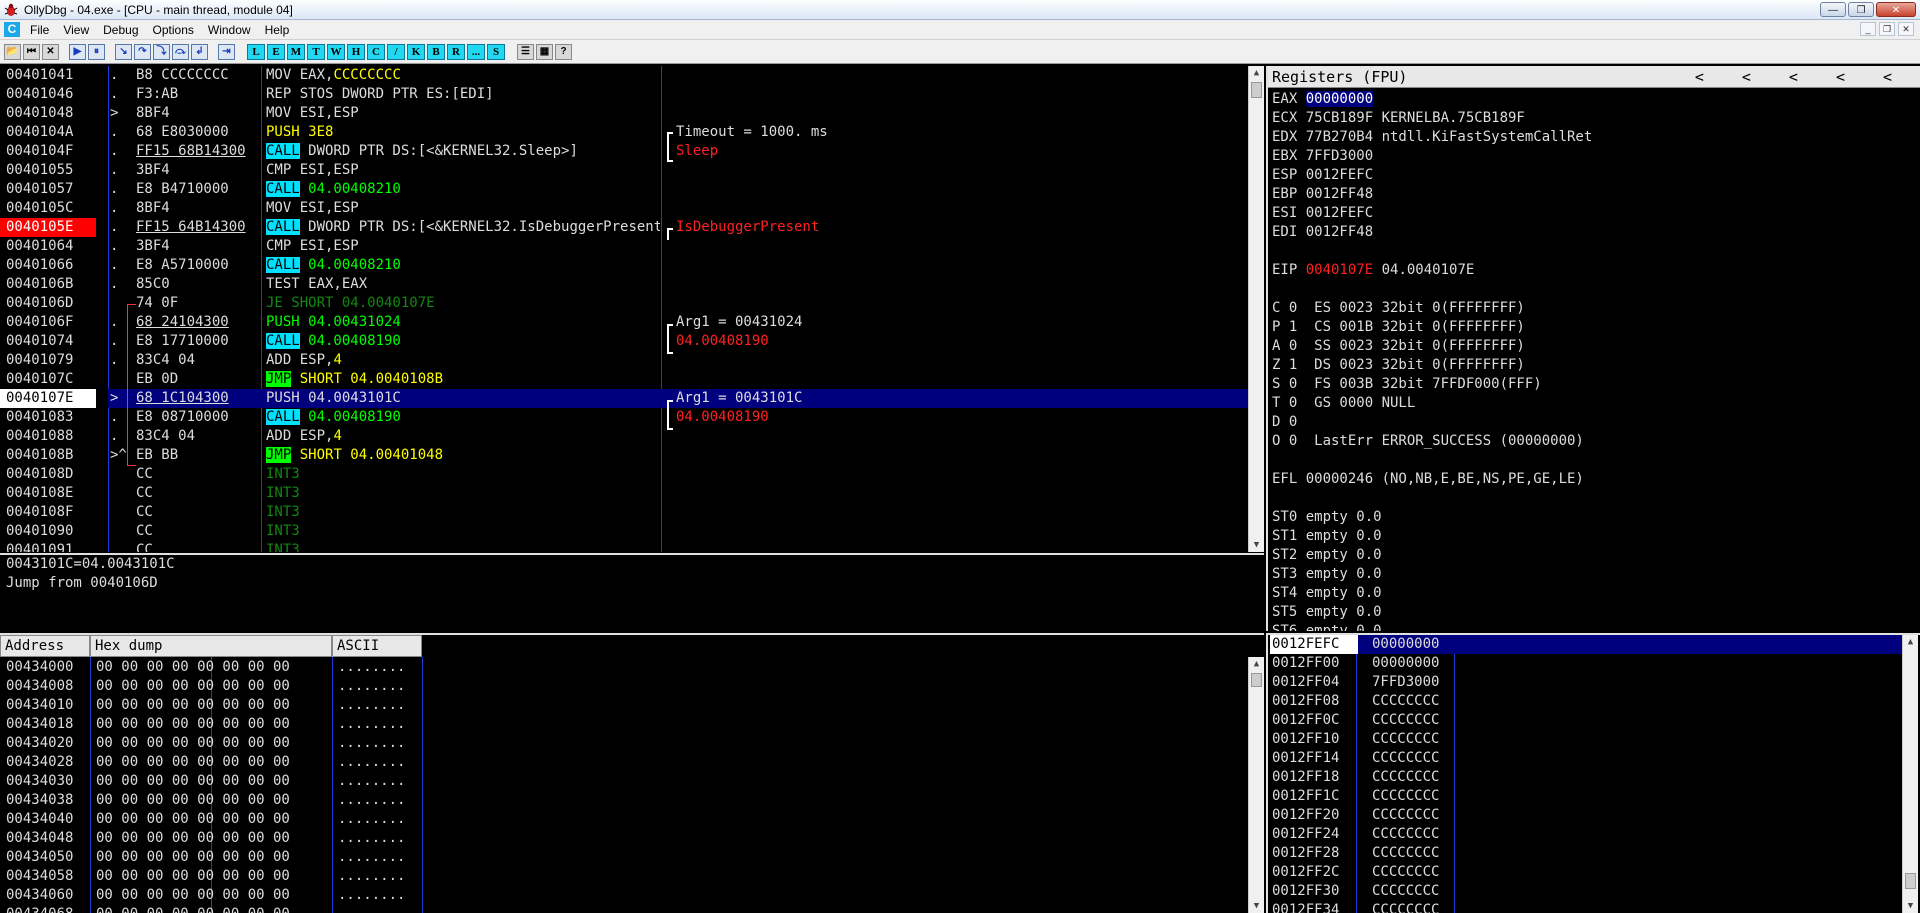  I want to click on disasm-address: 0040107E, so click(48, 398).